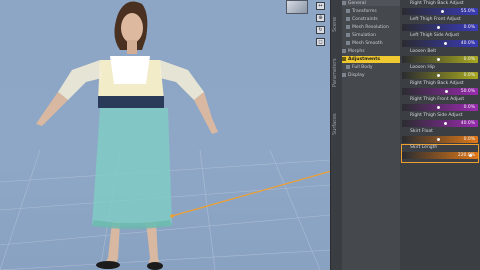 Image resolution: width=480 pixels, height=270 pixels. What do you see at coordinates (468, 11) in the screenshot?
I see `slider-value: 55.0%` at bounding box center [468, 11].